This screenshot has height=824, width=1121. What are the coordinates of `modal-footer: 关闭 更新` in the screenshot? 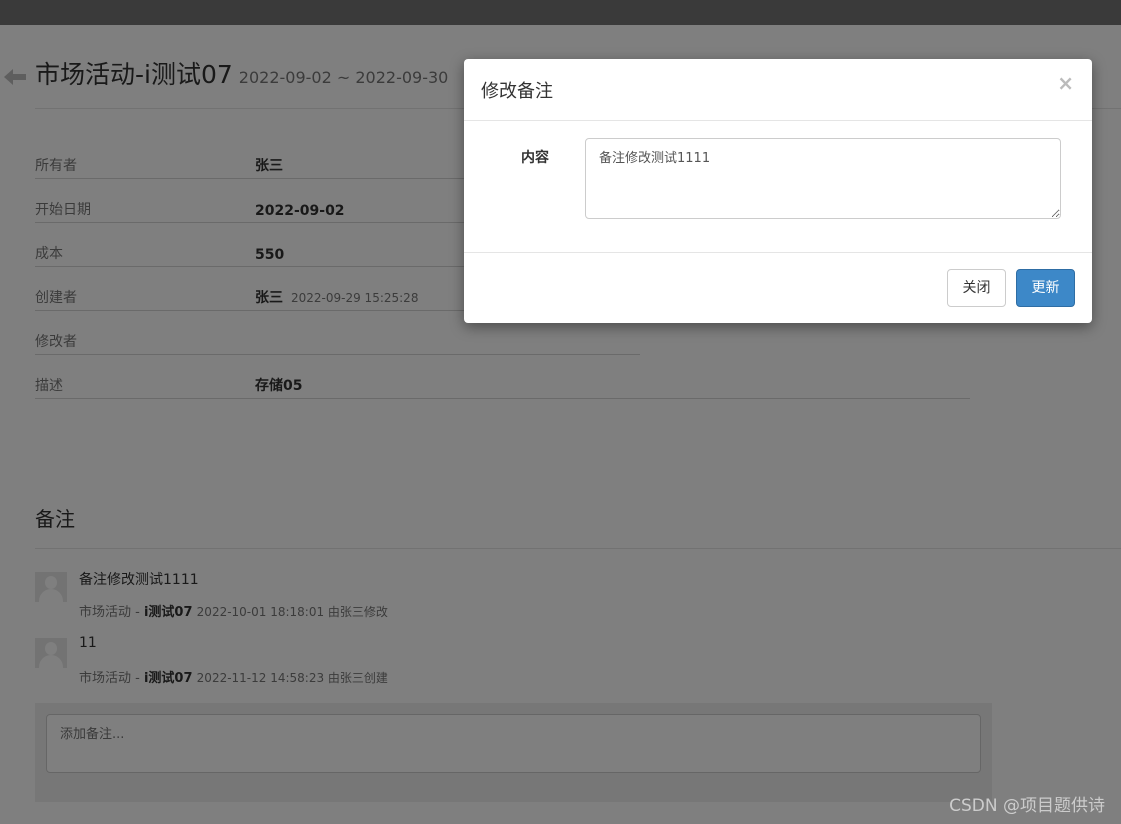 It's located at (778, 287).